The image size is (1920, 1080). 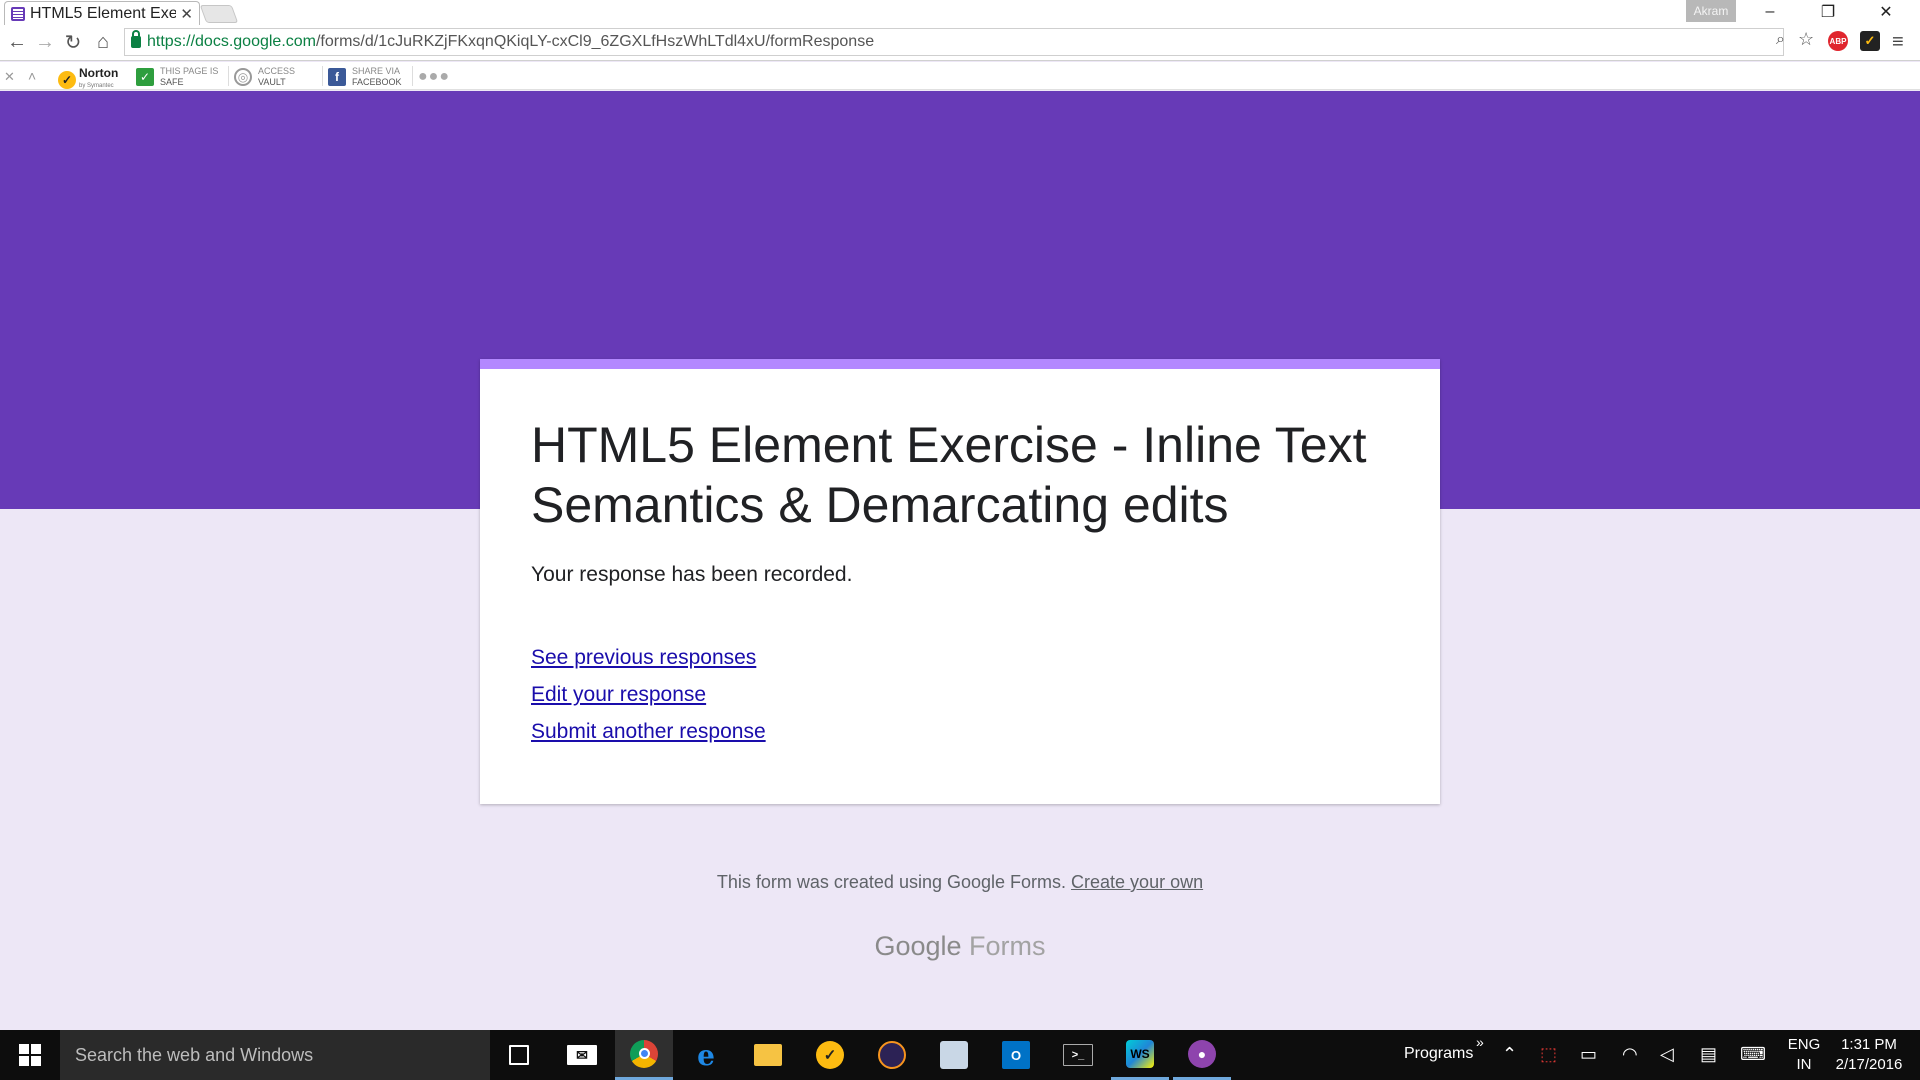 I want to click on clock-time: 1:31 PM, so click(x=1869, y=1044).